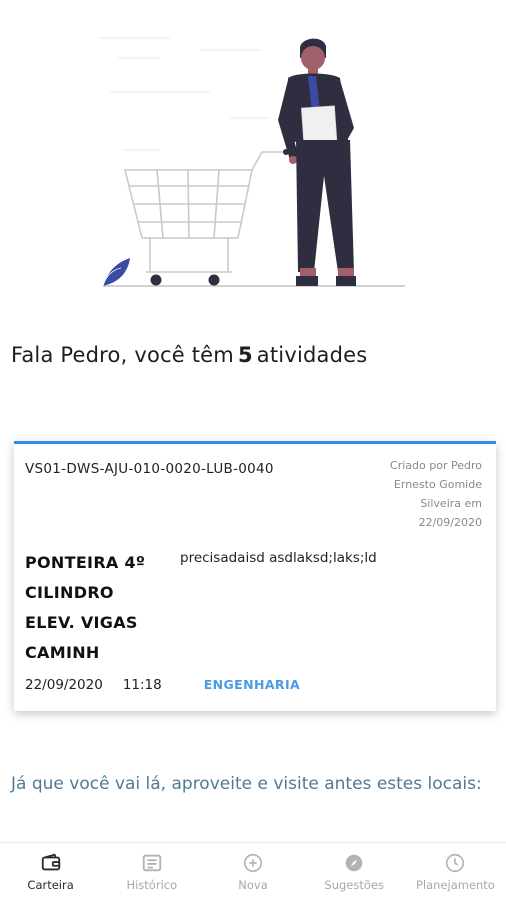  Describe the element at coordinates (81, 622) in the screenshot. I see `title-line: ELEV. VIGAS` at that location.